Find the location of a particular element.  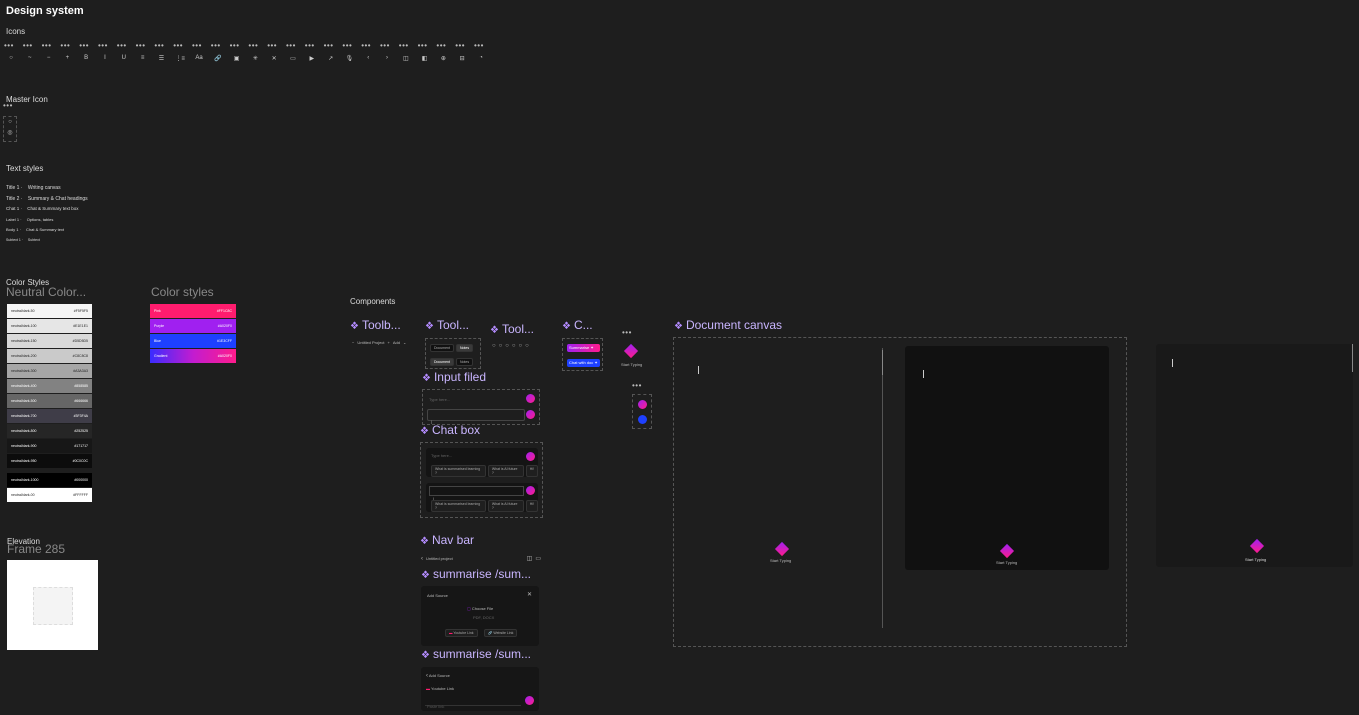

canvas-standalone: Start Typing is located at coordinates (1254, 455).